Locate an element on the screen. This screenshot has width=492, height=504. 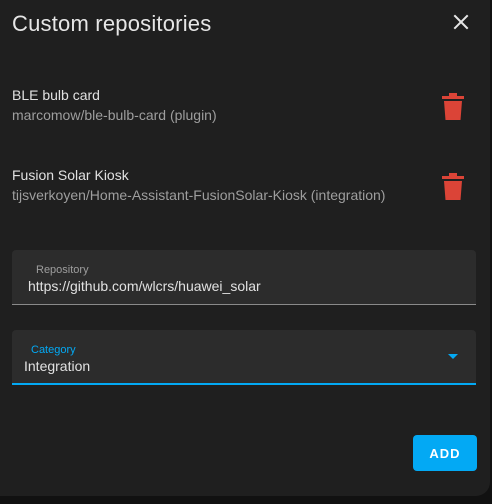
repository-field-label: Repository is located at coordinates (62, 270).